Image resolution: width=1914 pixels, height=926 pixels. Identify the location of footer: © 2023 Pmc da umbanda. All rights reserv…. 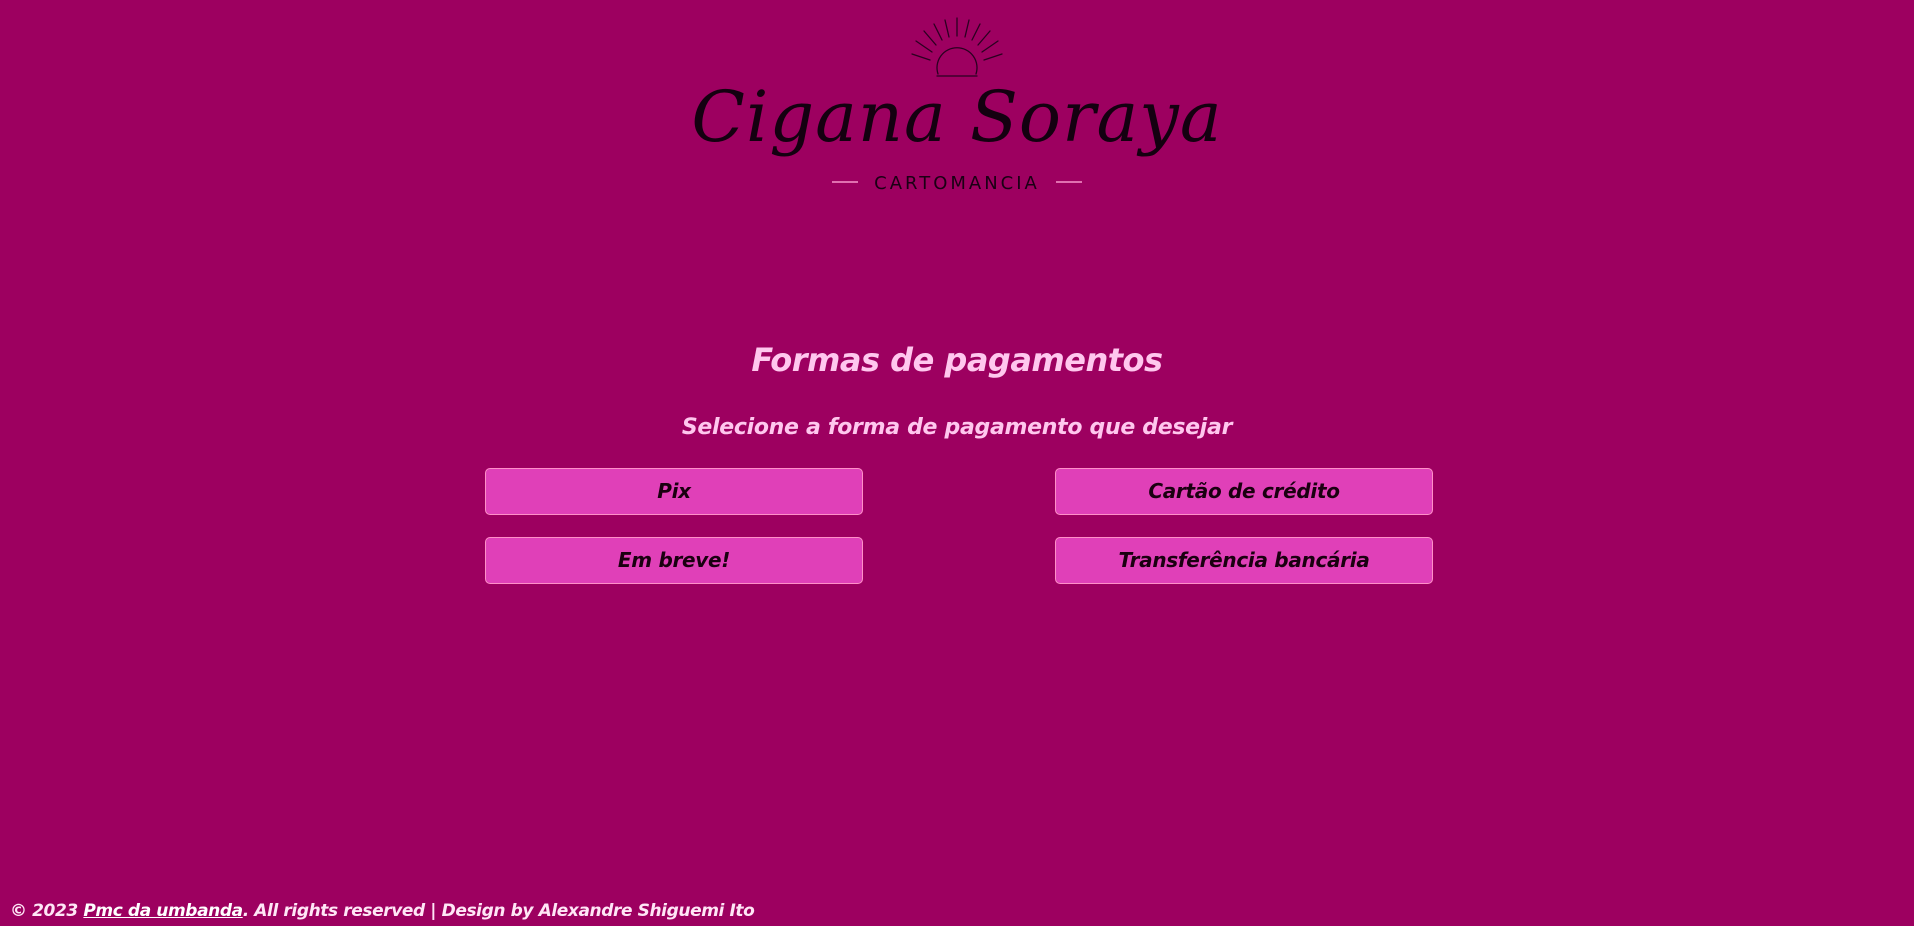
(382, 911).